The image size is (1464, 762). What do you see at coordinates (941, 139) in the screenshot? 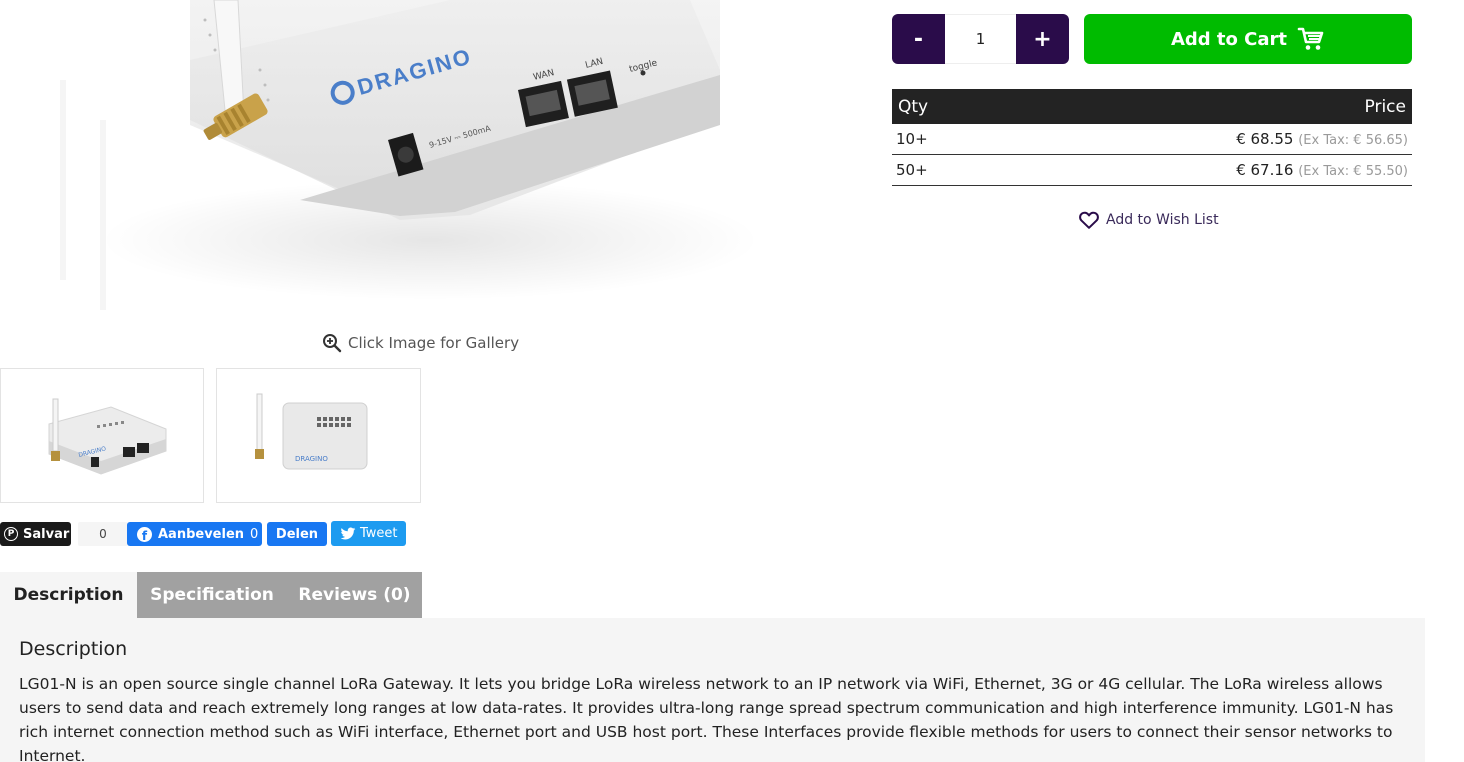
I see `row-qty: 10+` at bounding box center [941, 139].